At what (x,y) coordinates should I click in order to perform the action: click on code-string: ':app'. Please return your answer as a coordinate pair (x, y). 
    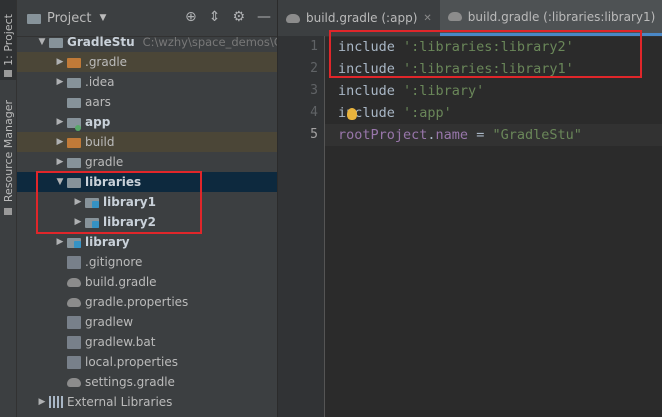
    Looking at the image, I should click on (427, 113).